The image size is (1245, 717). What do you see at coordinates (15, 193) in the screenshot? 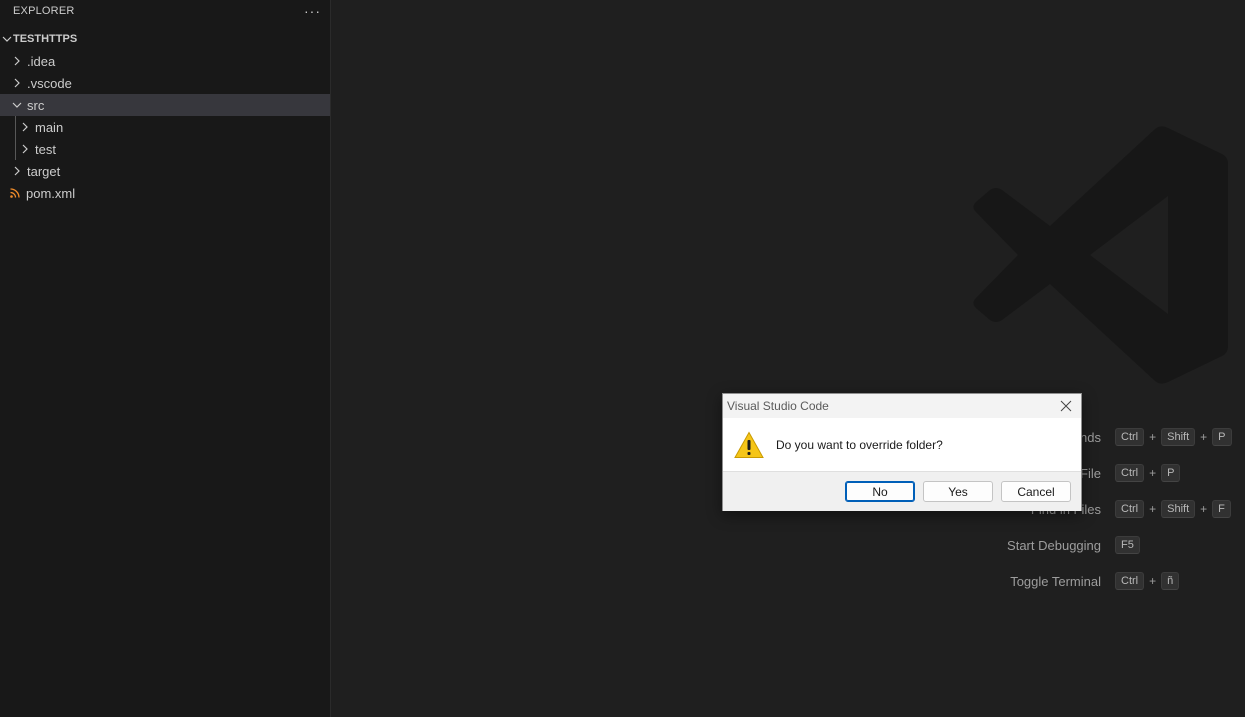
I see `rss-file-icon` at bounding box center [15, 193].